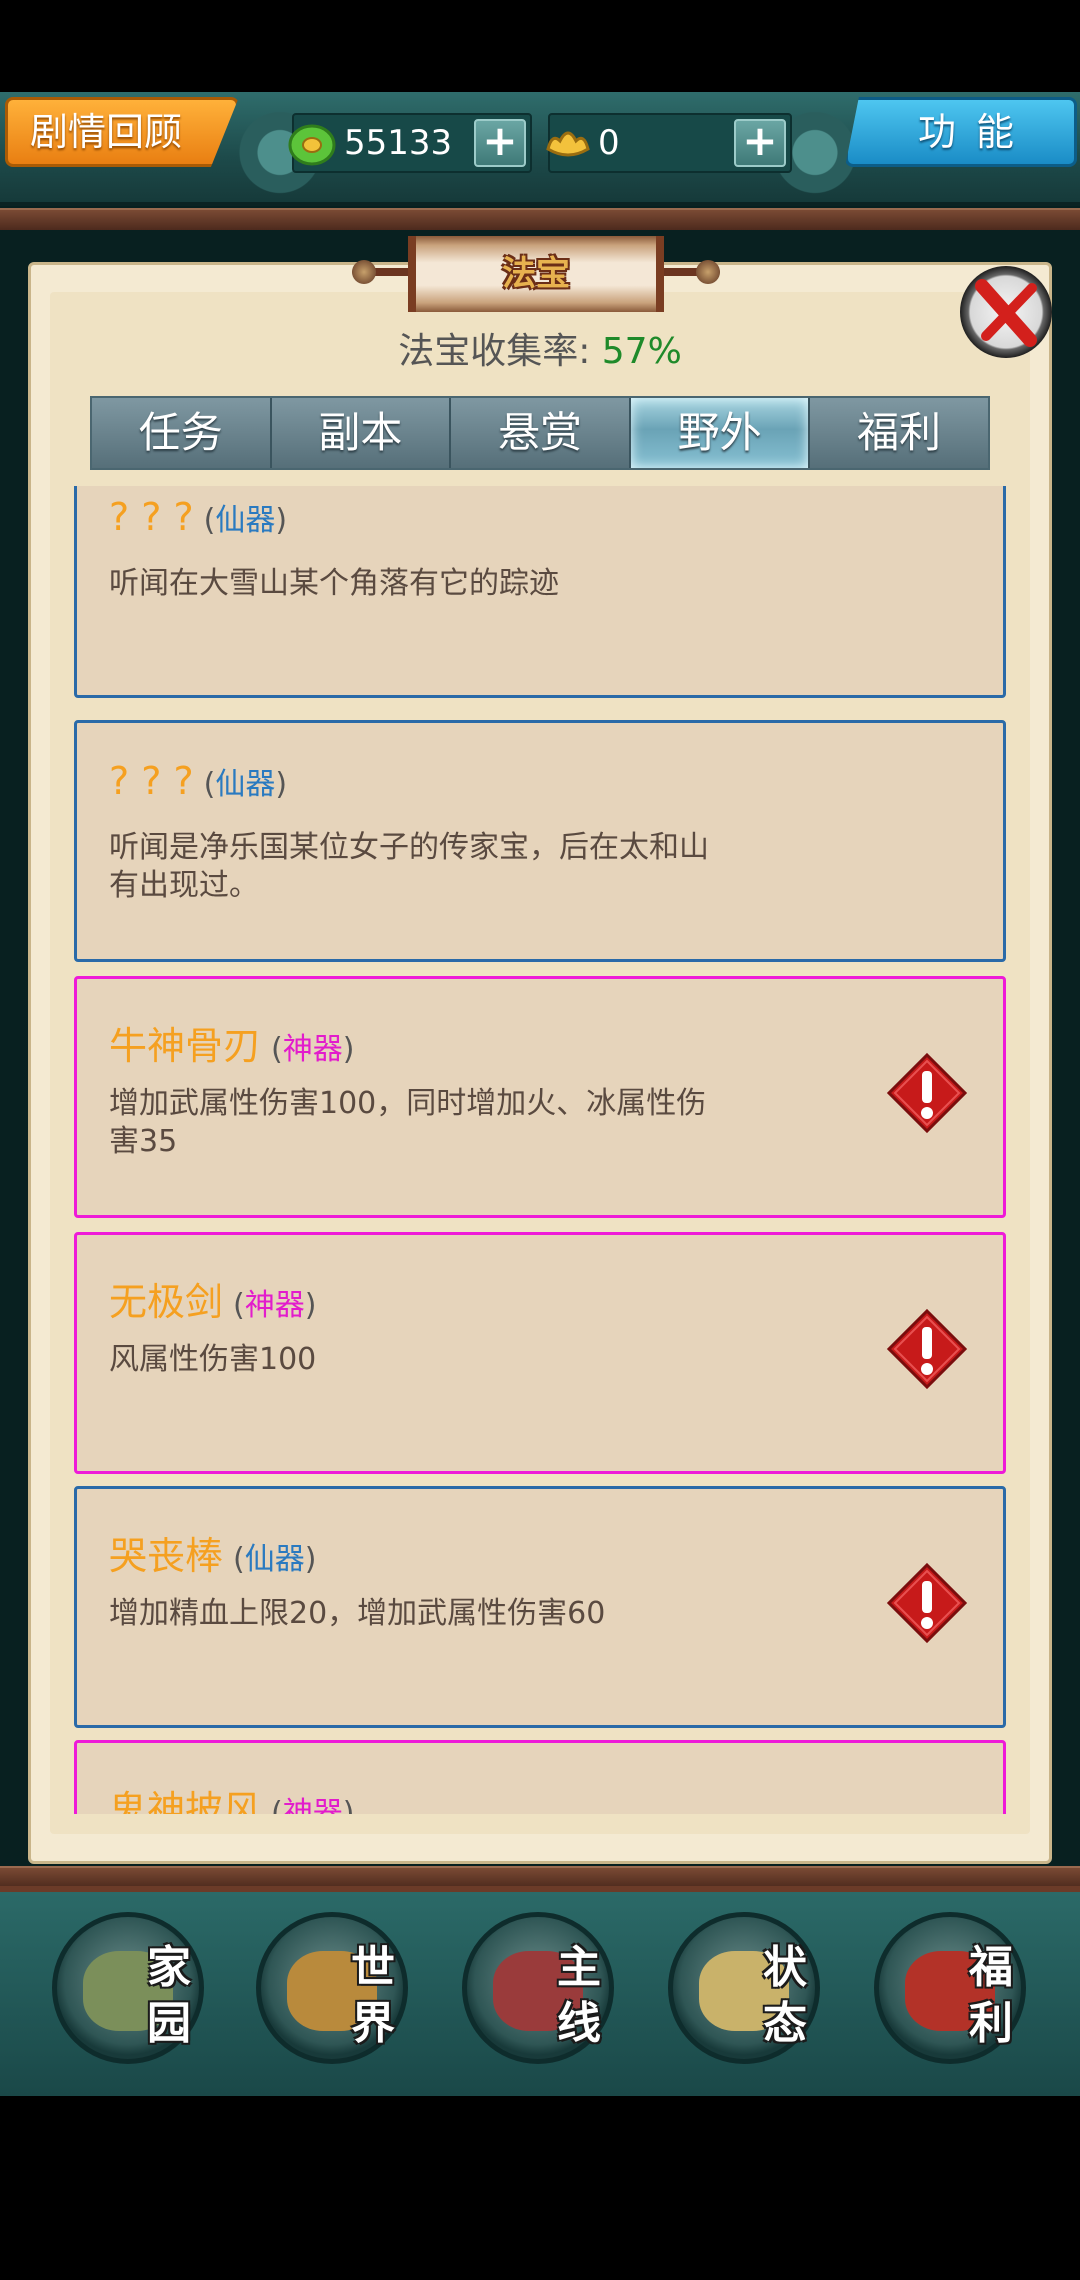 The height and width of the screenshot is (2280, 1080). Describe the element at coordinates (409, 866) in the screenshot. I see `treasure-desc: 听闻是净乐国某位女子的传家宝，后在太和山有出现过。` at that location.